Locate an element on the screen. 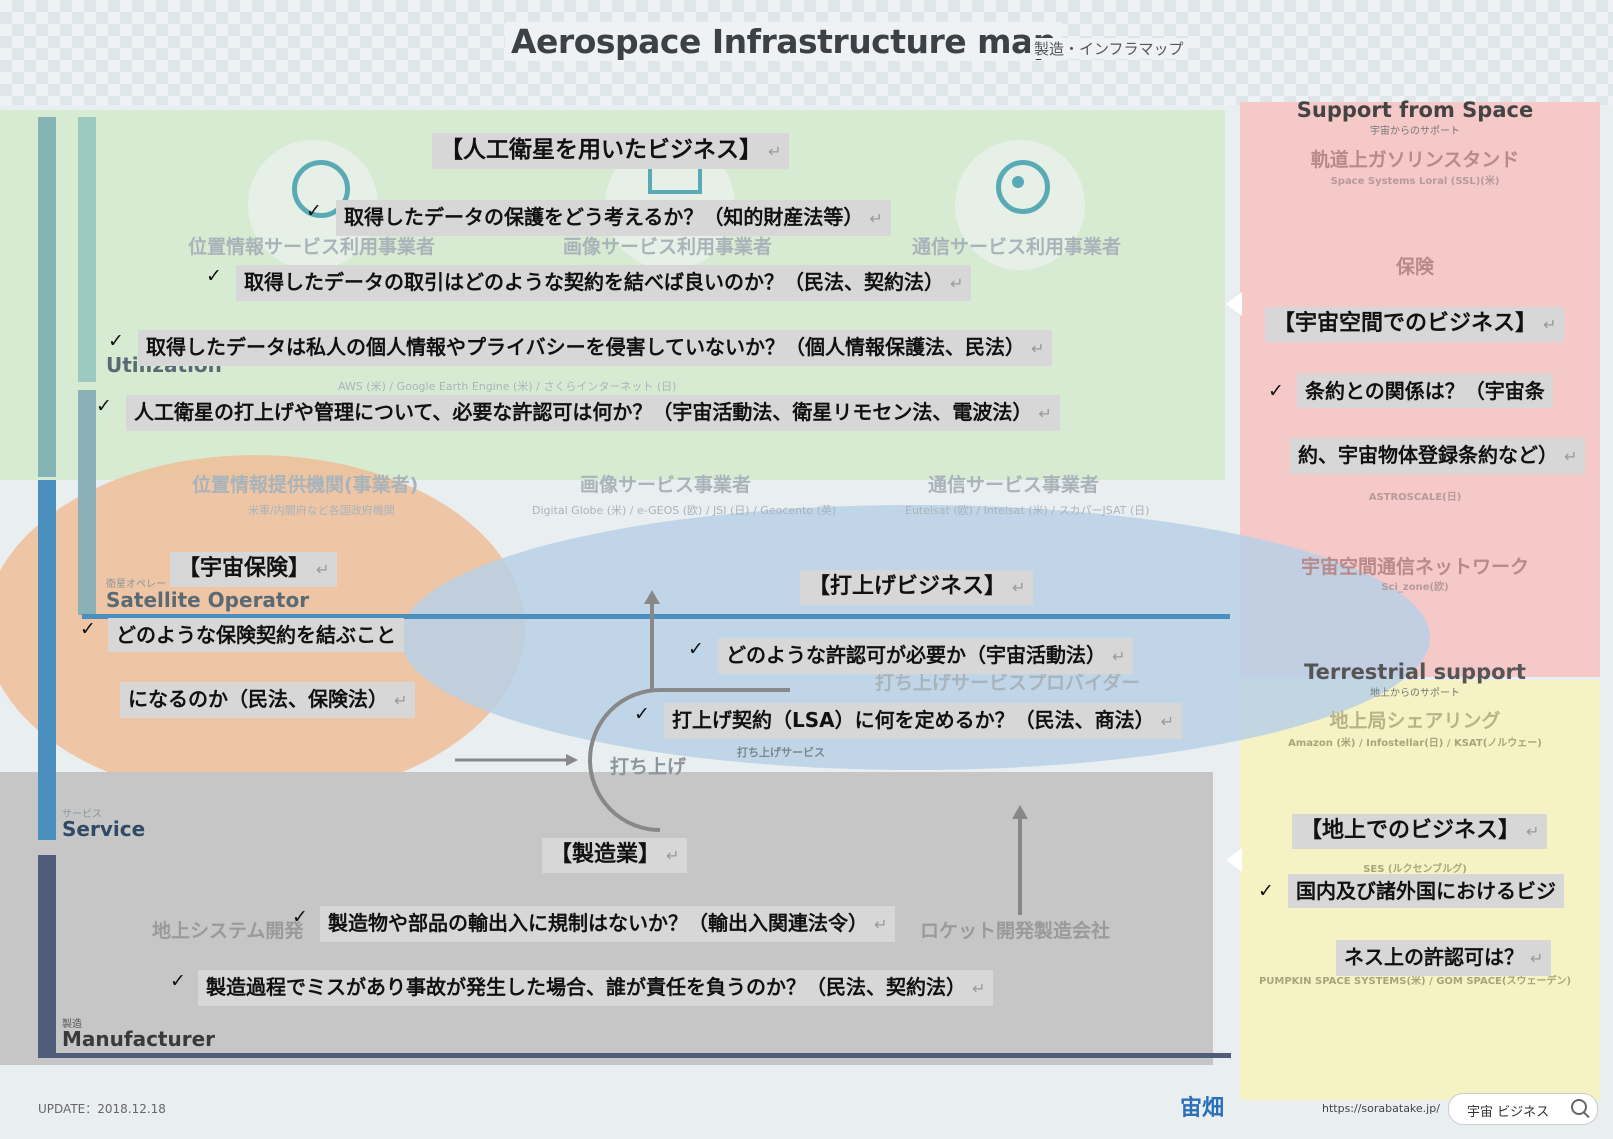 This screenshot has width=1613, height=1139. antenna-icon is located at coordinates (1023, 187).